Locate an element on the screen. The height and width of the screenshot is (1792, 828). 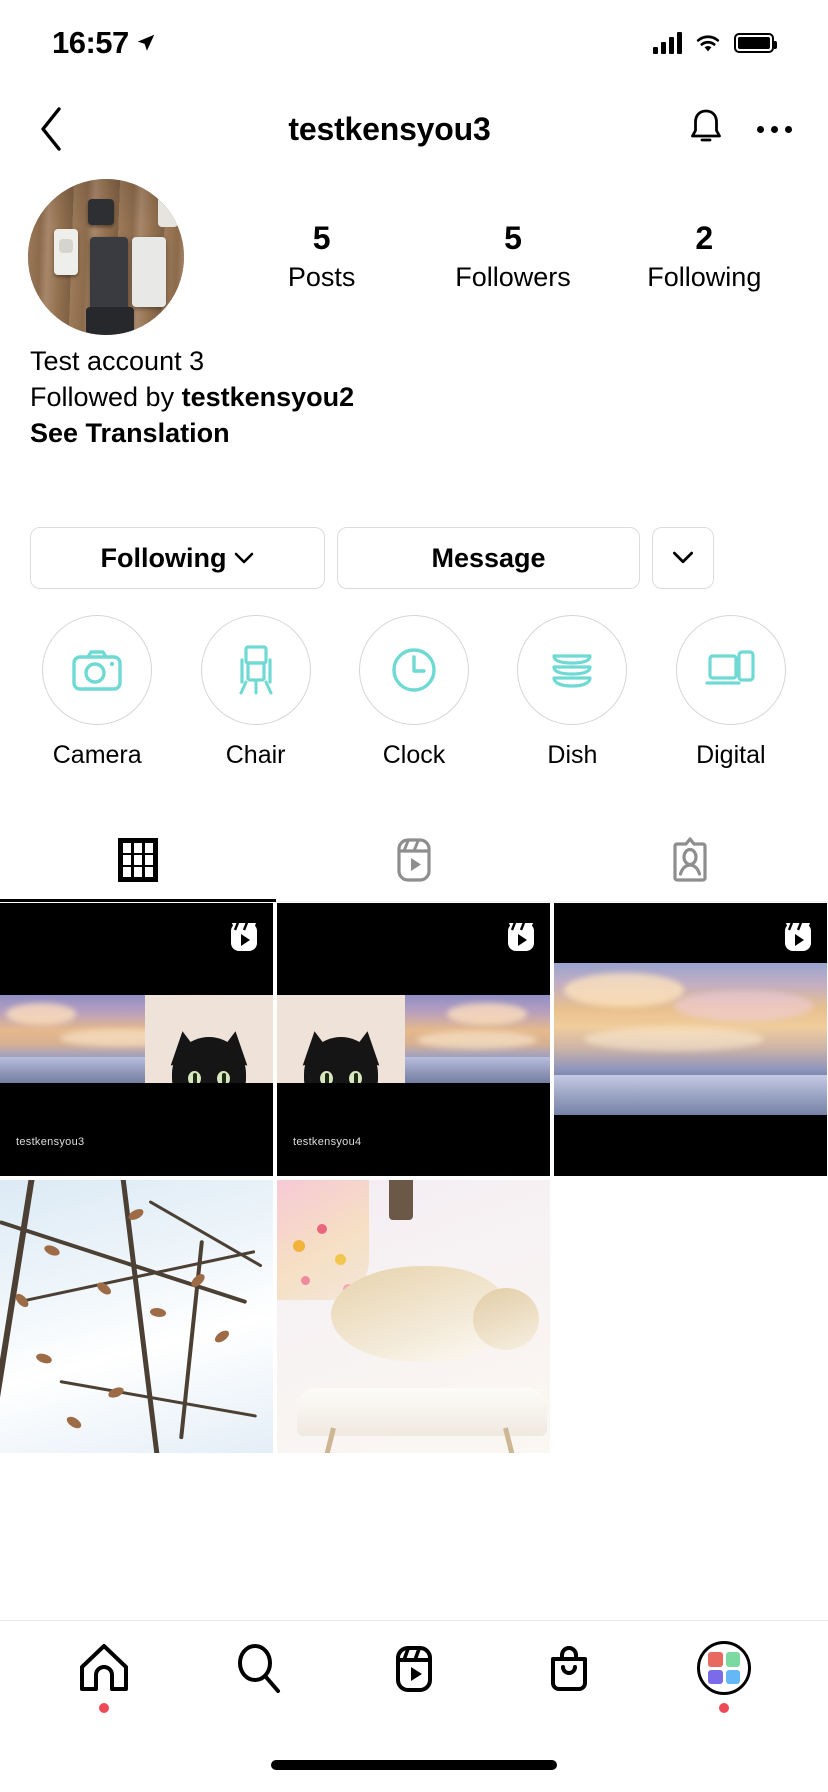
stat-following-label: Following is located at coordinates (704, 276).